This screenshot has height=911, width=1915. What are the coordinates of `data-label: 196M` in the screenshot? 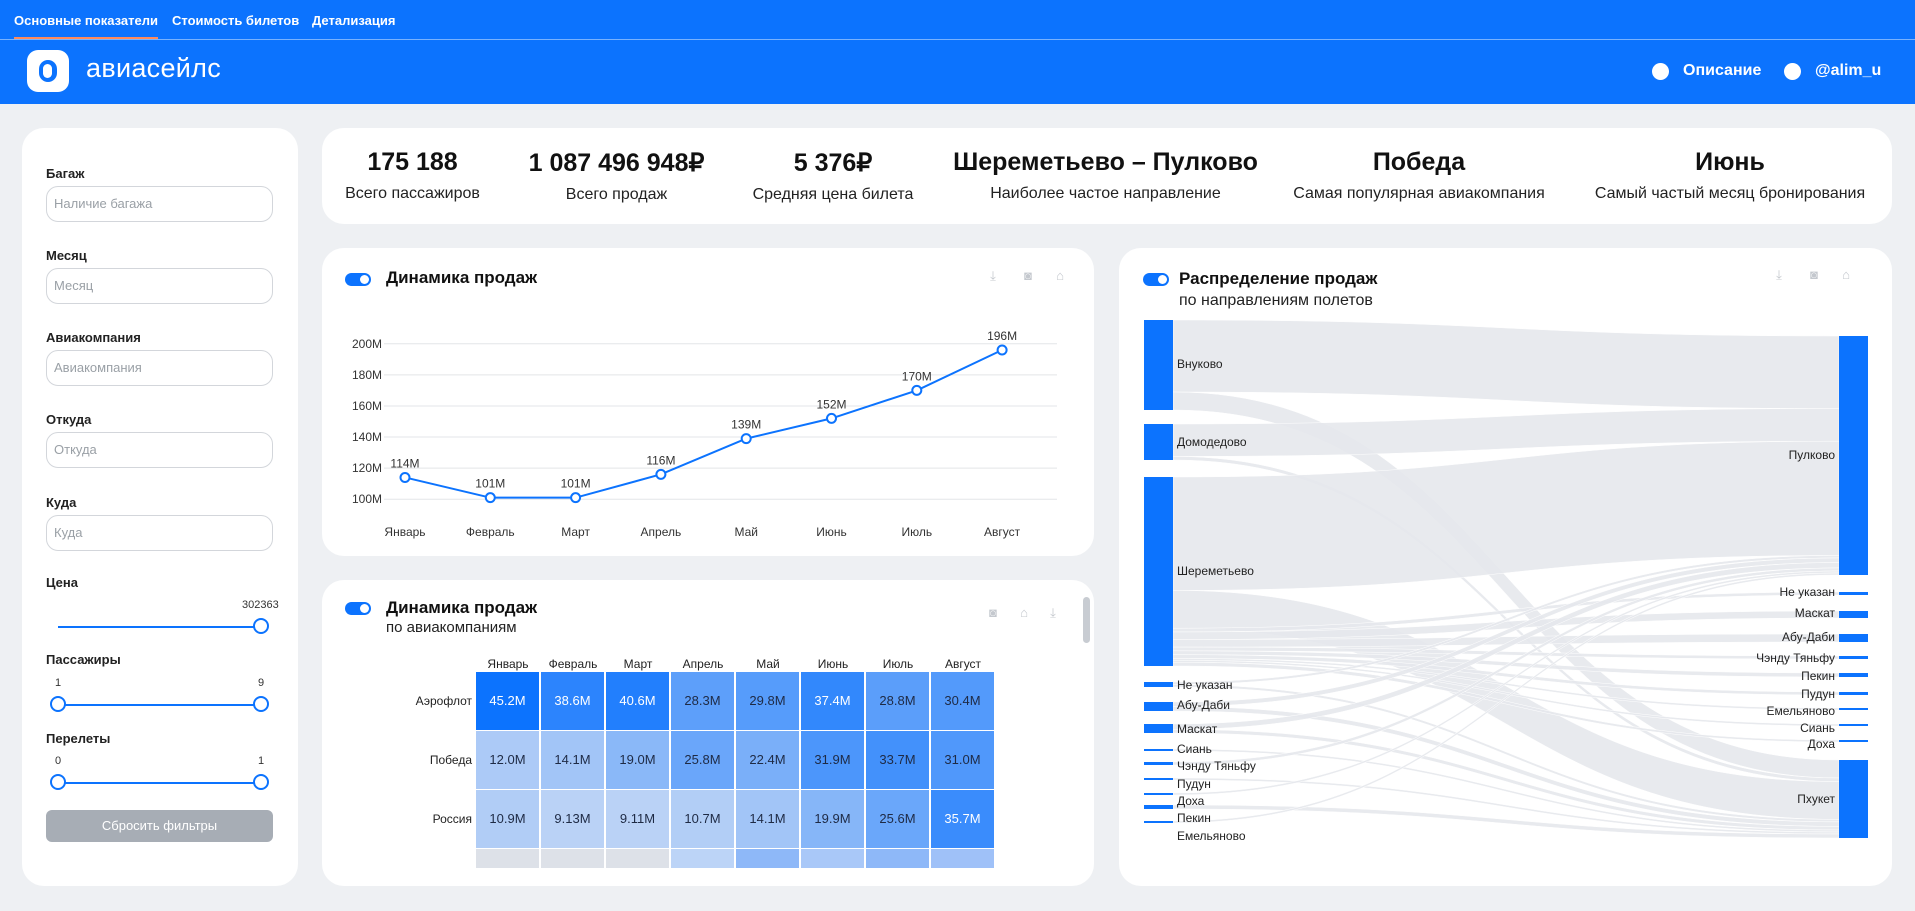 It's located at (1002, 336).